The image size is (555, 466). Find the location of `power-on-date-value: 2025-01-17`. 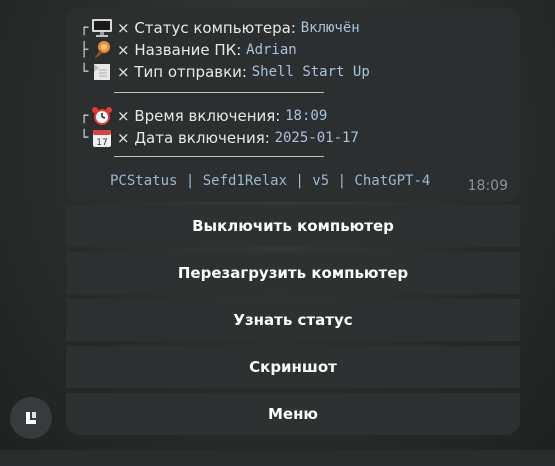

power-on-date-value: 2025-01-17 is located at coordinates (316, 138).